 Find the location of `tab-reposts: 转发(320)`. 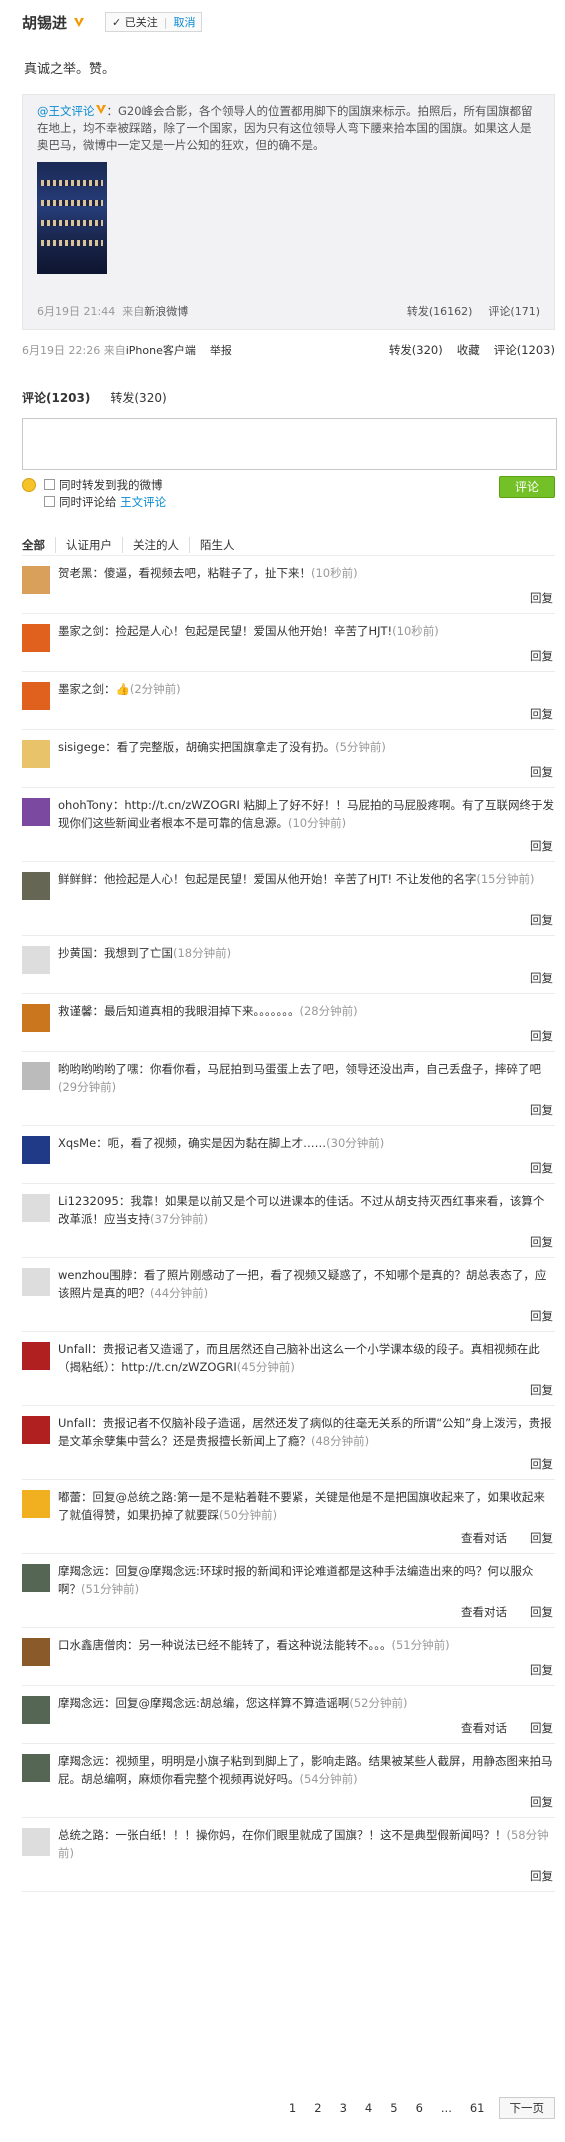

tab-reposts: 转发(320) is located at coordinates (138, 397).